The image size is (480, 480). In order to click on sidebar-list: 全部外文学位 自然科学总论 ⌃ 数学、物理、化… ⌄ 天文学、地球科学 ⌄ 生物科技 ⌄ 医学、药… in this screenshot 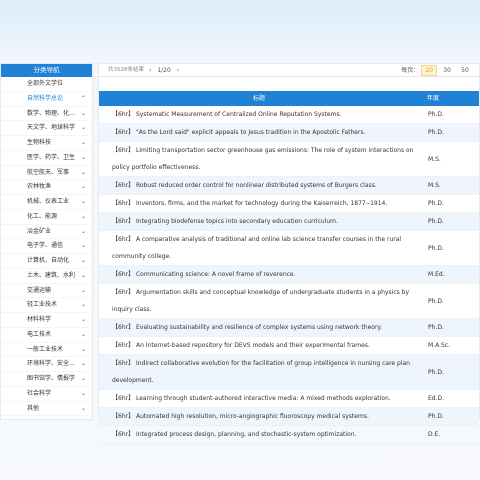, I will do `click(46, 247)`.